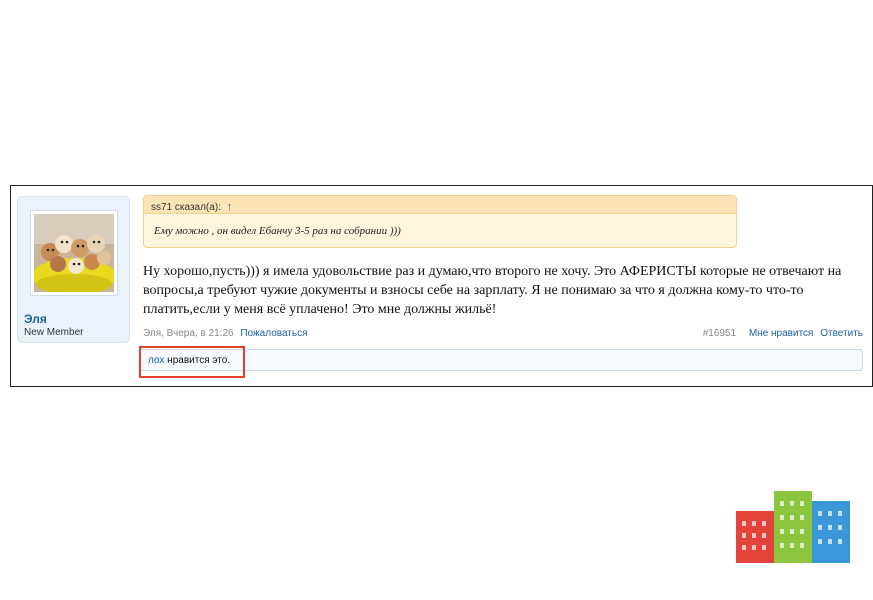 The image size is (873, 600). I want to click on like-link: Мне нравится, so click(781, 333).